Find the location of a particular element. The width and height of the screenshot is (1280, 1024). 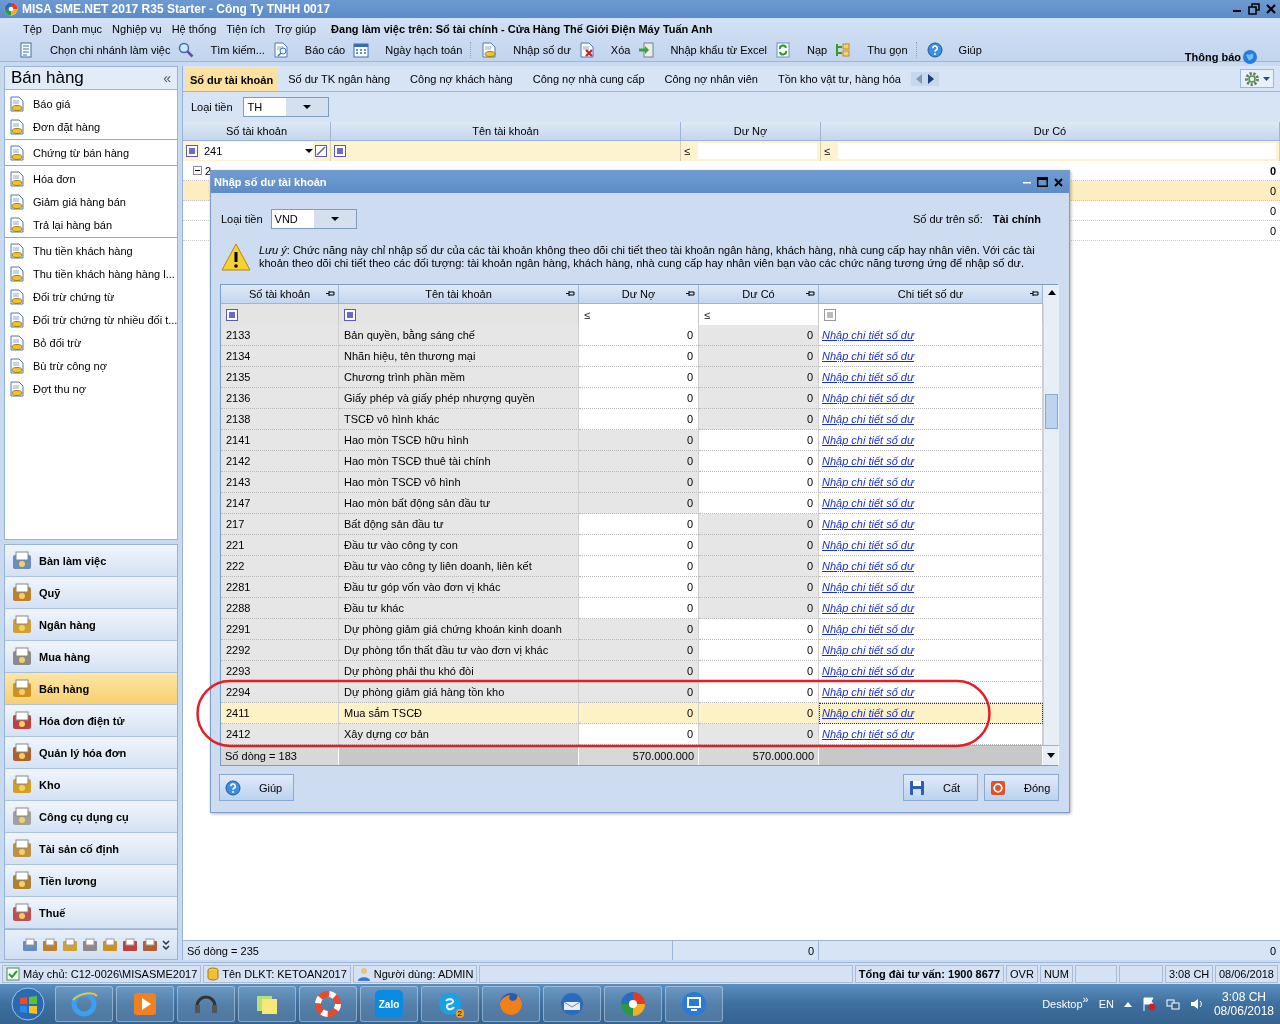

column-header: Chi tiết số dư is located at coordinates (931, 294).